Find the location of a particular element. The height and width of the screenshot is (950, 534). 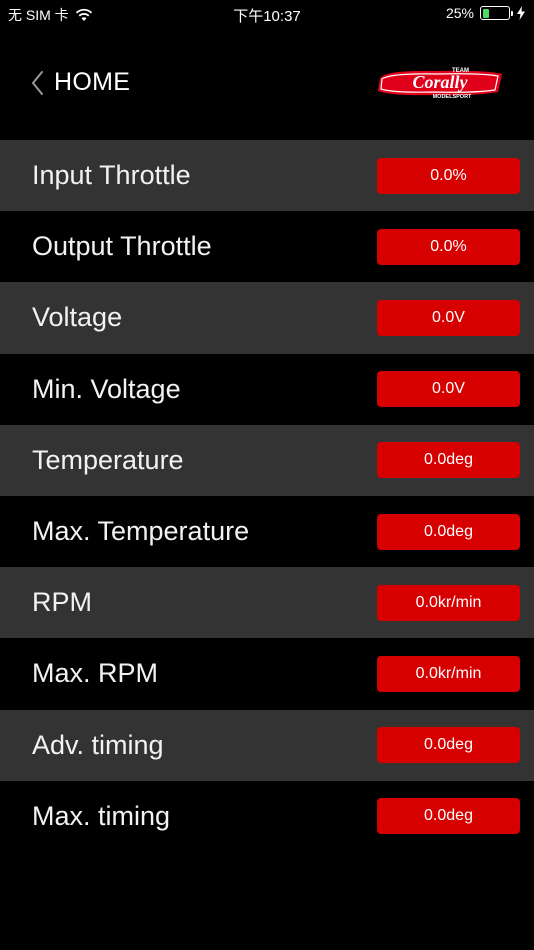

row-min-voltage: Min. Voltage 0.0V is located at coordinates (267, 389).